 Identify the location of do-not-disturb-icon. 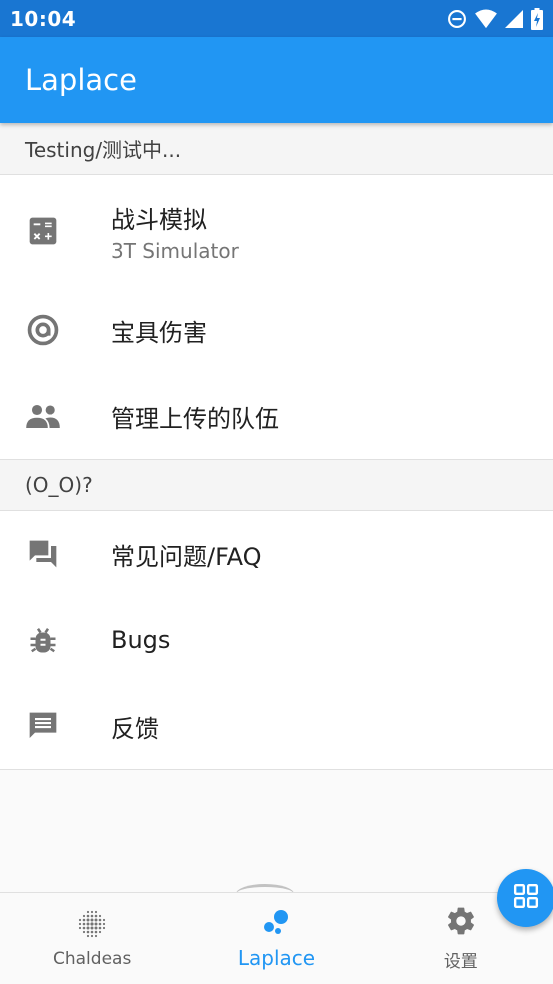
(457, 19).